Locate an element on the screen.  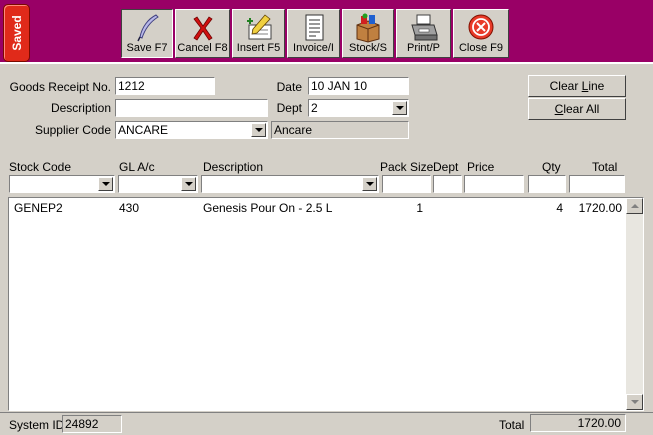
cancel-button: Cancel F8 is located at coordinates (202, 33).